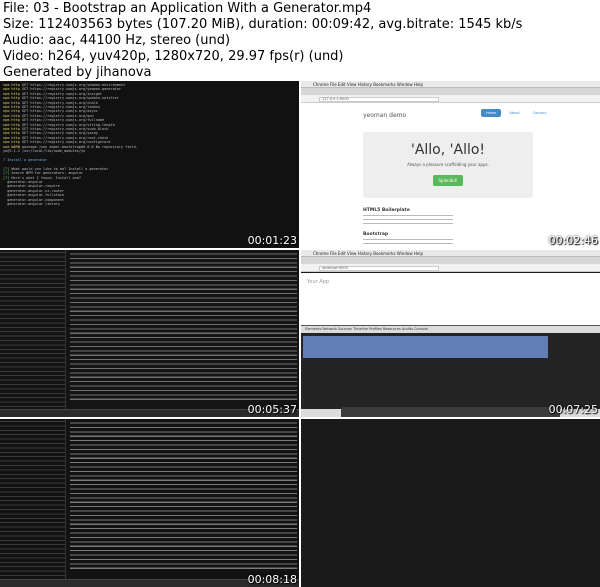 The image size is (600, 587). Describe the element at coordinates (573, 409) in the screenshot. I see `timestamp: 00:07:25` at that location.